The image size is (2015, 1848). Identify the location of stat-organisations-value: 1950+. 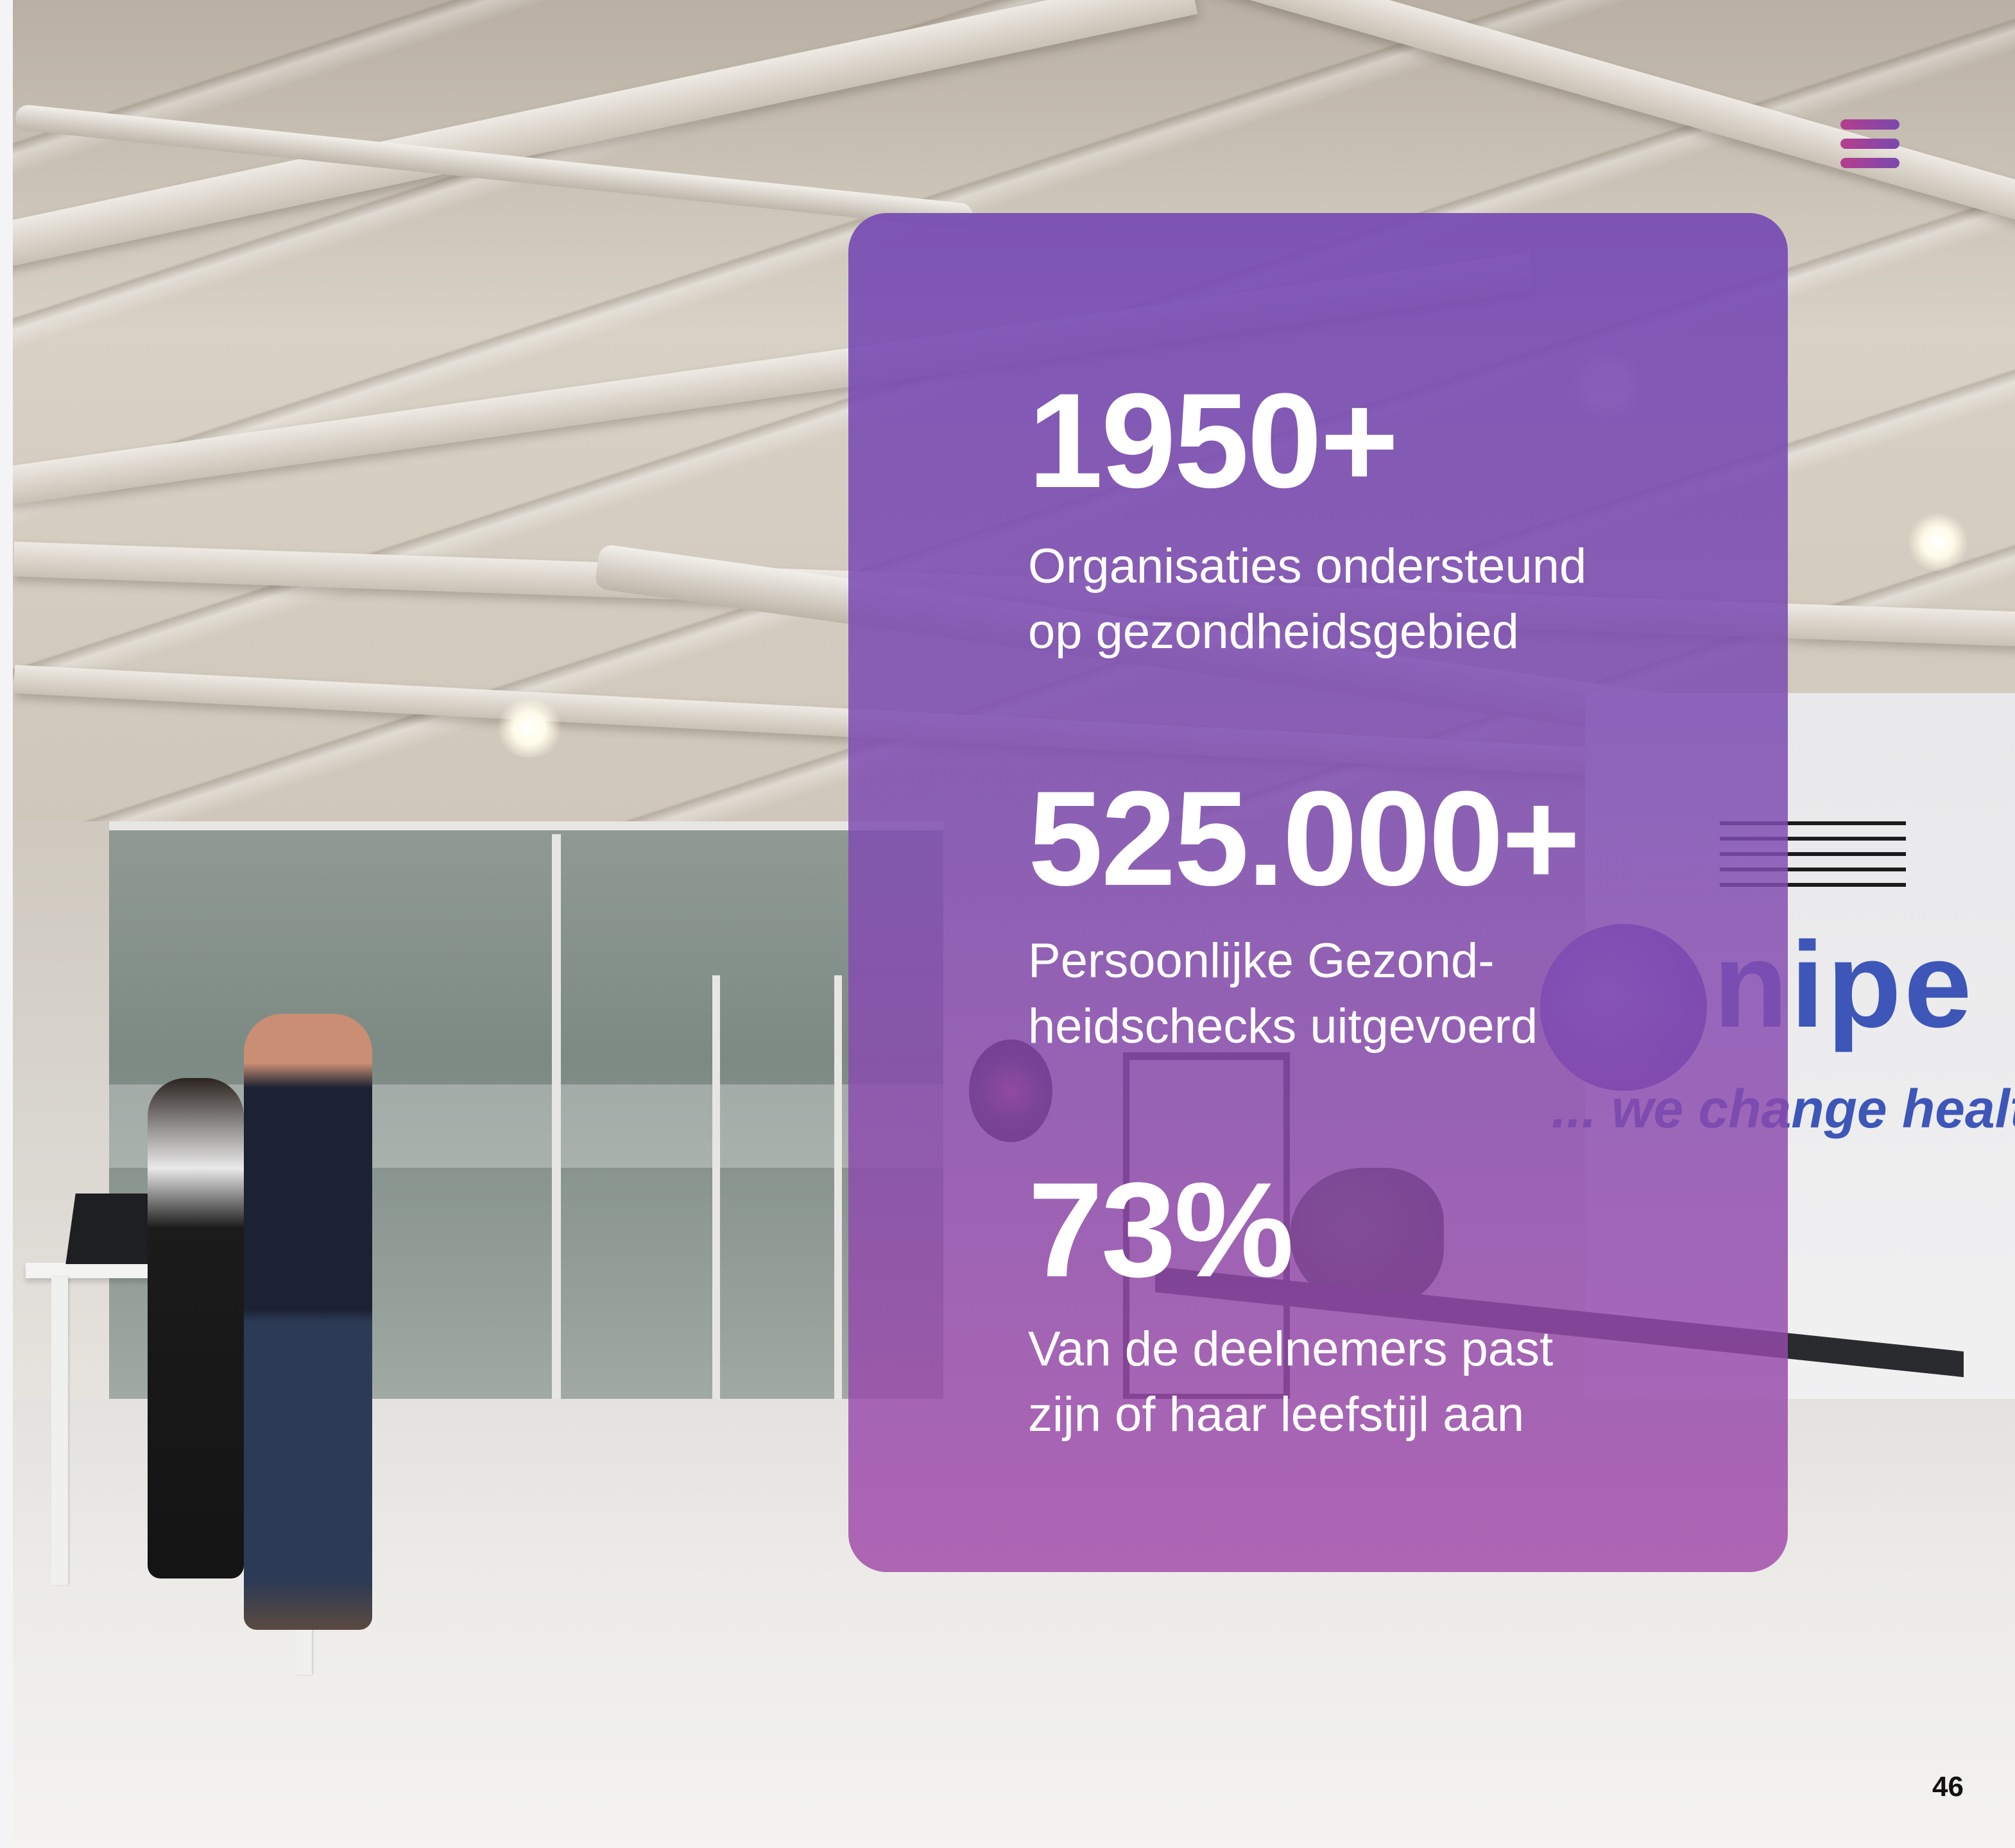
(1213, 441).